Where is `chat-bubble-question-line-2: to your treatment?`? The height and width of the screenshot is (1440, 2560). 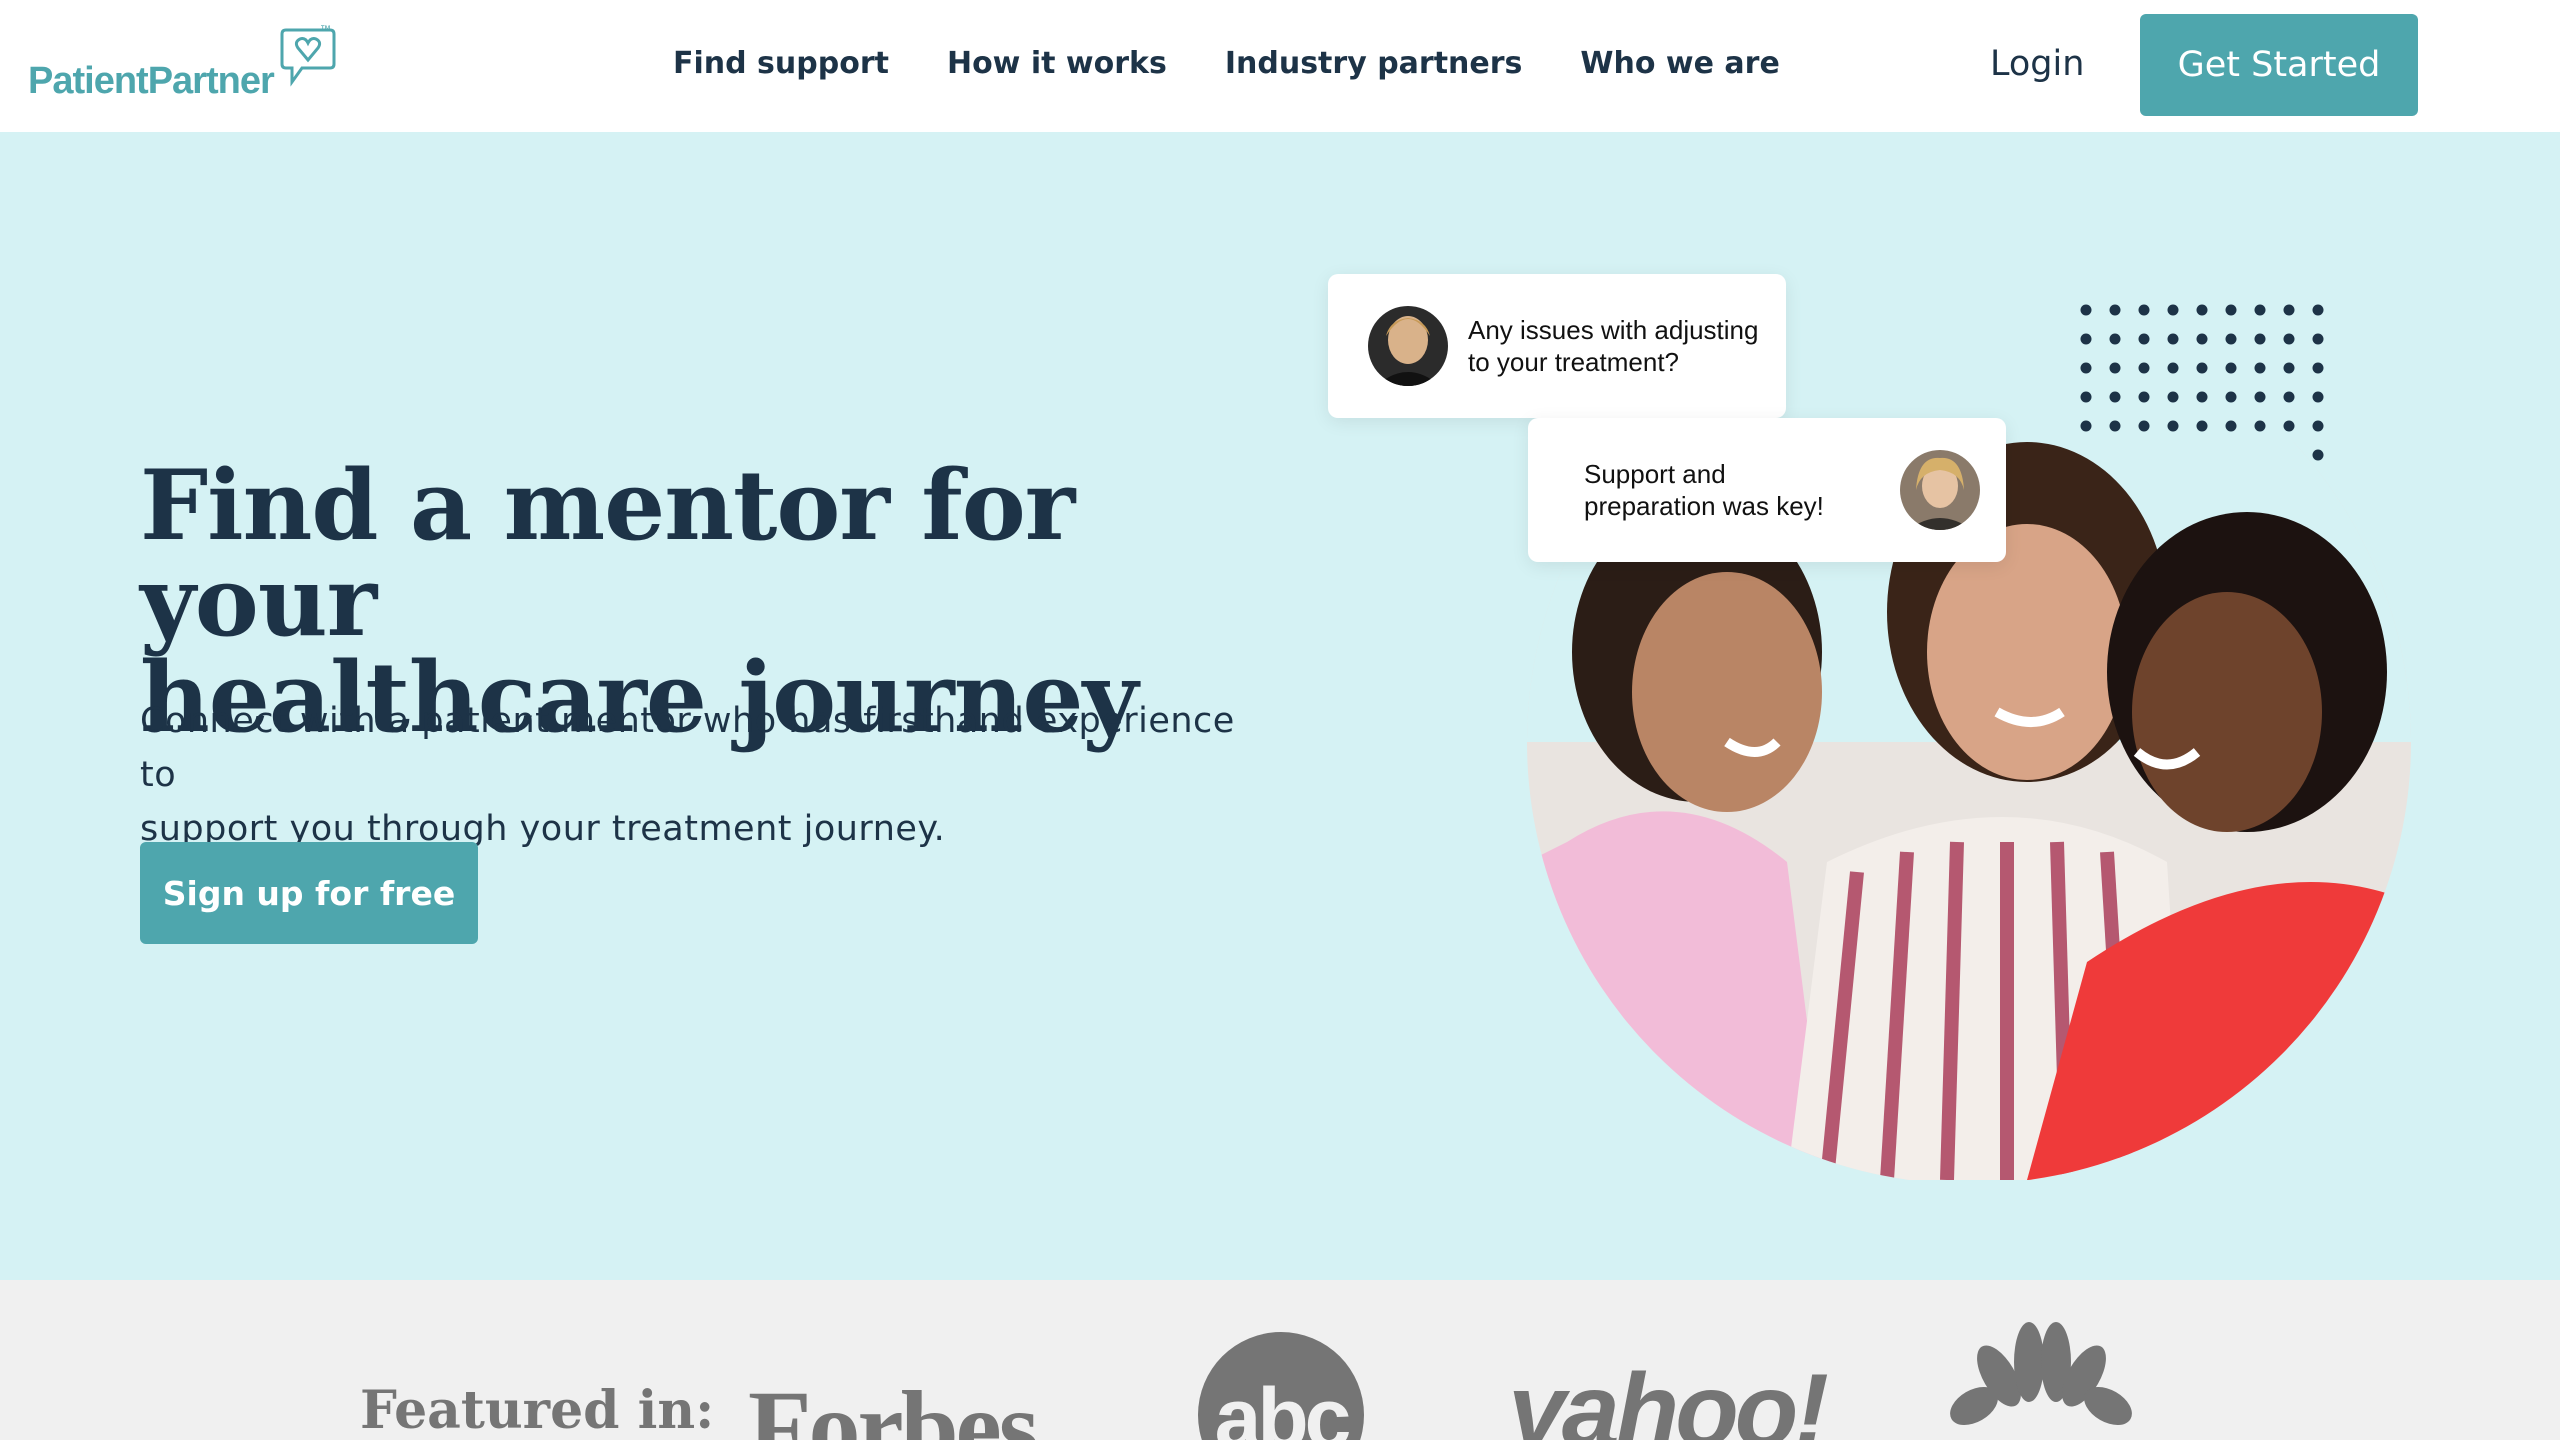
chat-bubble-question-line-2: to your treatment? is located at coordinates (1573, 362).